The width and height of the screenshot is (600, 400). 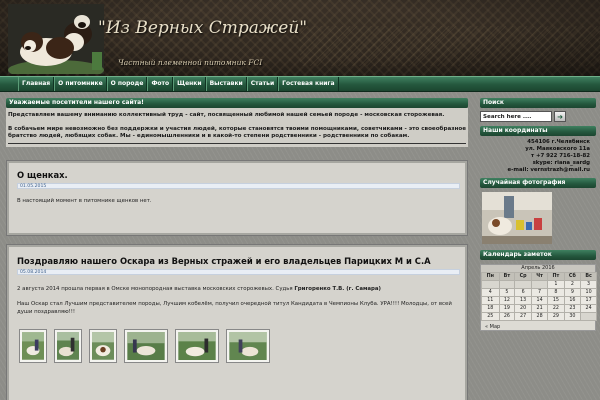 What do you see at coordinates (203, 28) in the screenshot?
I see `site-title: "Из Верных Стражей"` at bounding box center [203, 28].